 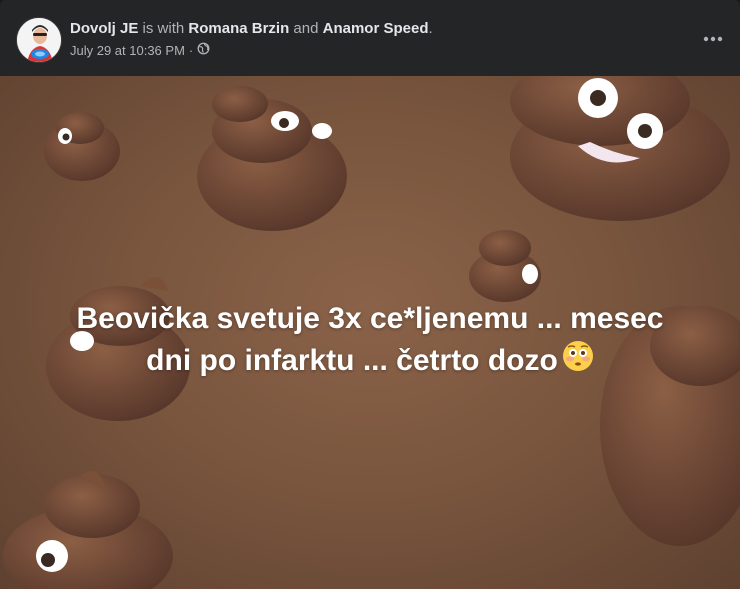 I want to click on tagged-user-1: Romana Brzin, so click(x=238, y=28).